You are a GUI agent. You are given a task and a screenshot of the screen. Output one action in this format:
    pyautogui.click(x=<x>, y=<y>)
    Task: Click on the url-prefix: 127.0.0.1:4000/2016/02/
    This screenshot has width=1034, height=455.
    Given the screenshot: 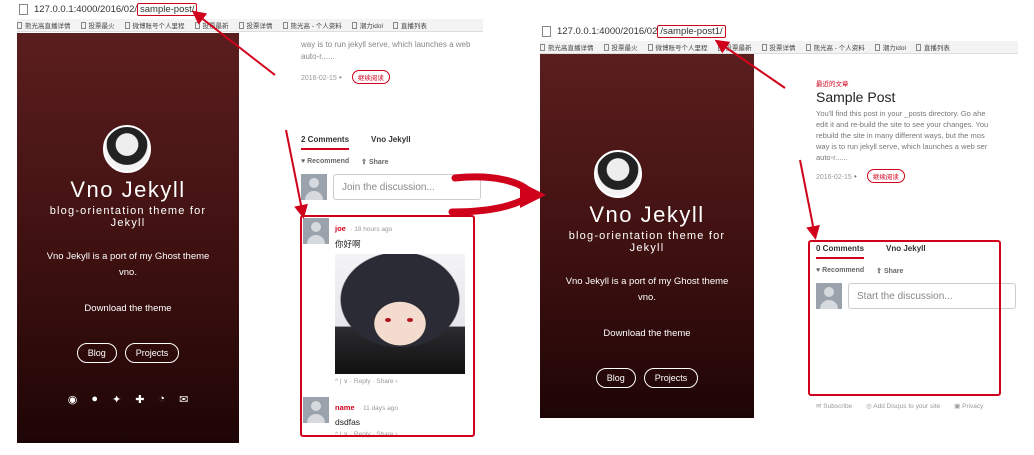 What is the action you would take?
    pyautogui.click(x=86, y=9)
    